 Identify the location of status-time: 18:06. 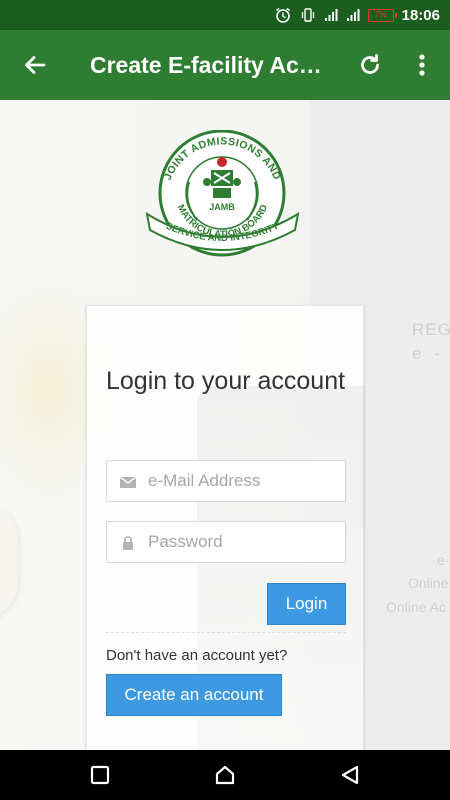
(420, 15).